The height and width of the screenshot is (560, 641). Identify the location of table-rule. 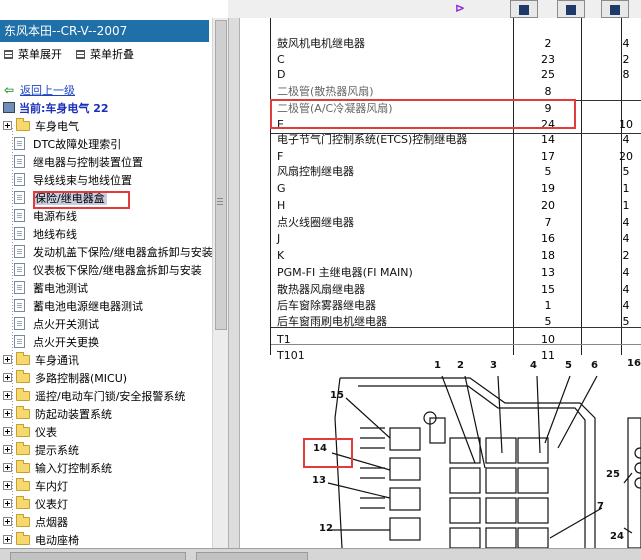
(456, 133).